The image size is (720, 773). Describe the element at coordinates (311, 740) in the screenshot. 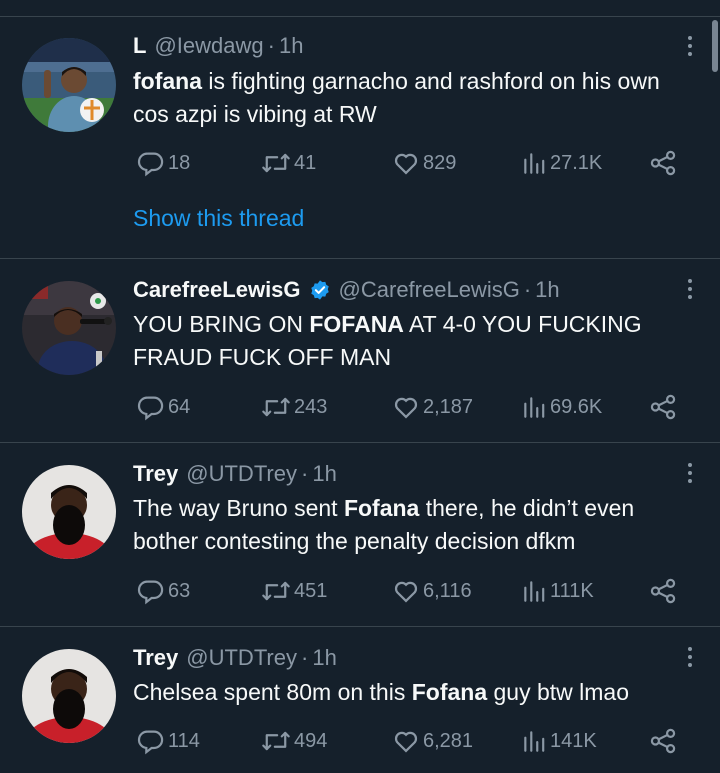

I see `retweet-count: 494` at that location.